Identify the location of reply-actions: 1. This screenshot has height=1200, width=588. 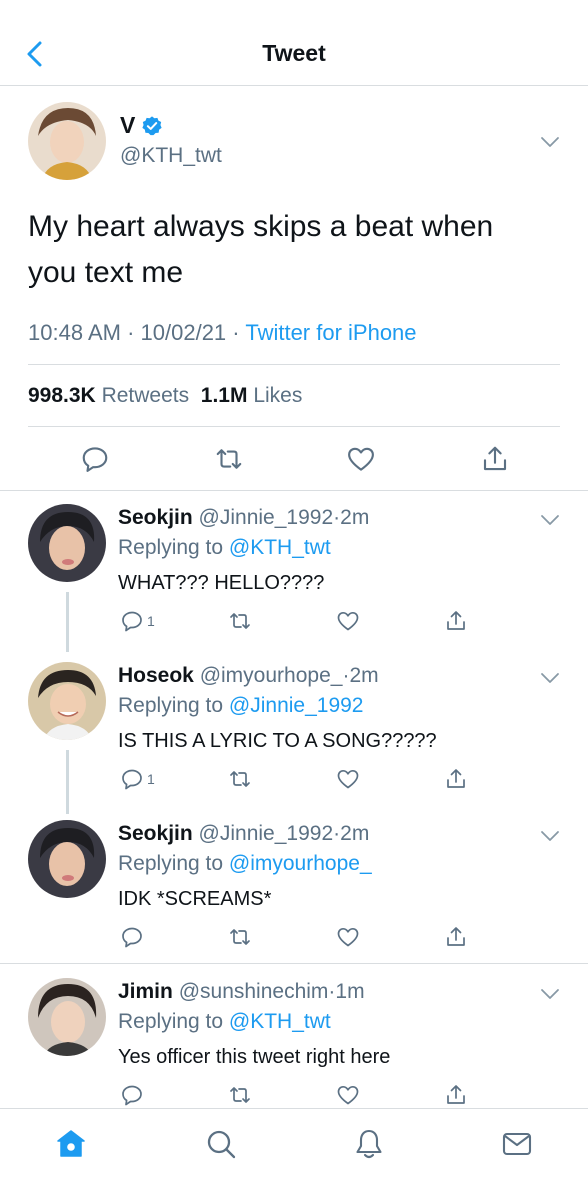
(294, 781).